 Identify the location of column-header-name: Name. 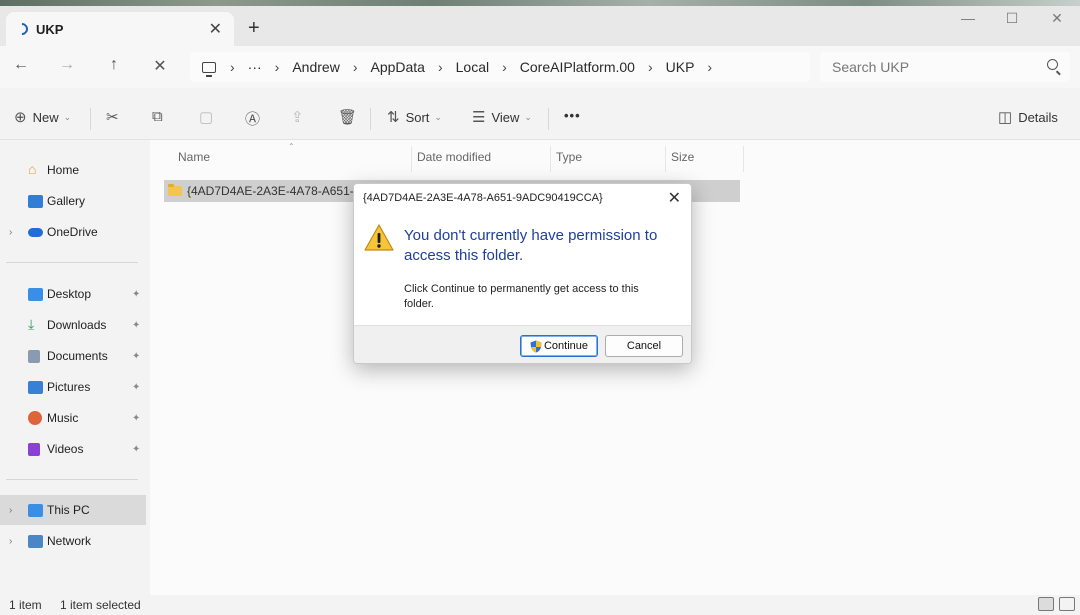
(194, 157).